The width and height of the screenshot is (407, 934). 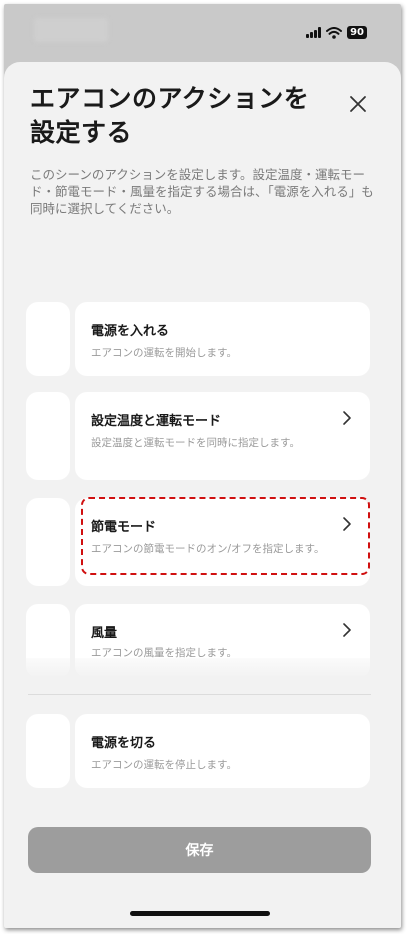 I want to click on action-card-power-off: 電源を切る エアコンの運転を停止します。, so click(x=222, y=751).